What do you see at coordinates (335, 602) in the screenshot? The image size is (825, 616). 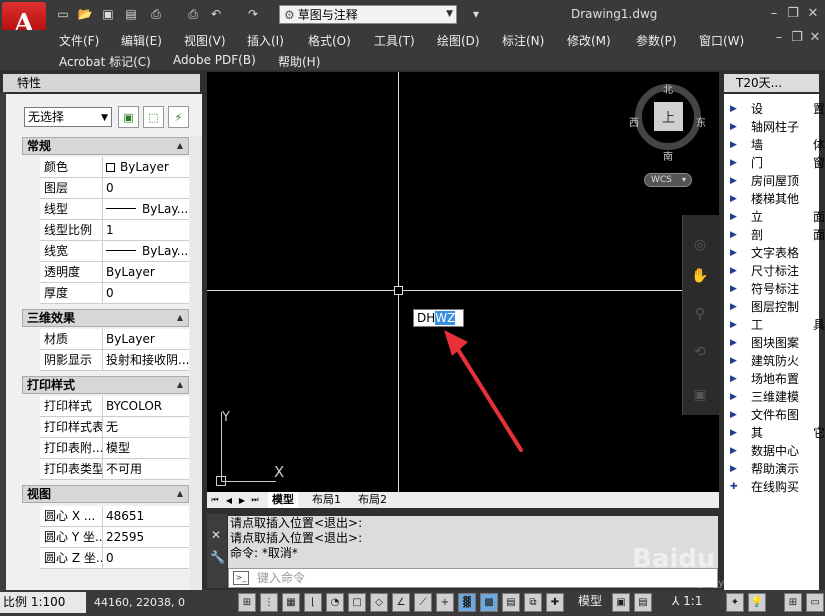 I see `polar-tracking-icon: ◔` at bounding box center [335, 602].